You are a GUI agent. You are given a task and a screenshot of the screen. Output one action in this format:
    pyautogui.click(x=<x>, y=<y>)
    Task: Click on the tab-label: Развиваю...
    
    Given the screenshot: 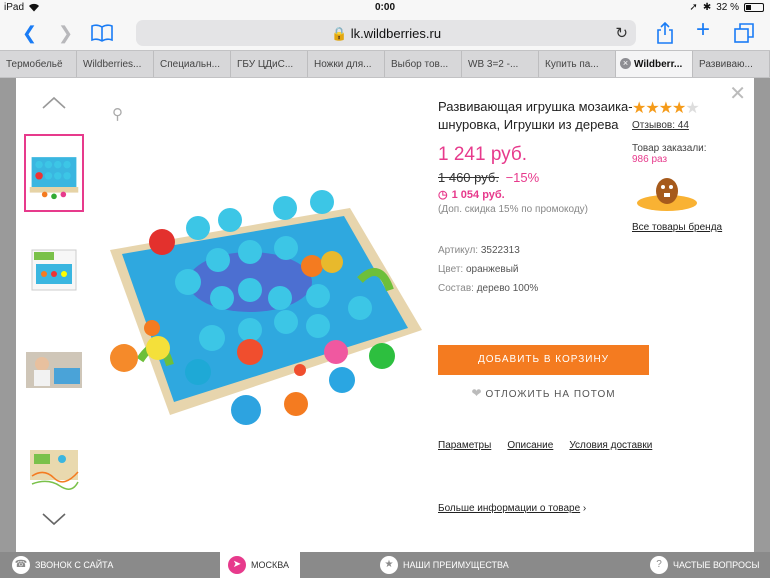 What is the action you would take?
    pyautogui.click(x=726, y=64)
    